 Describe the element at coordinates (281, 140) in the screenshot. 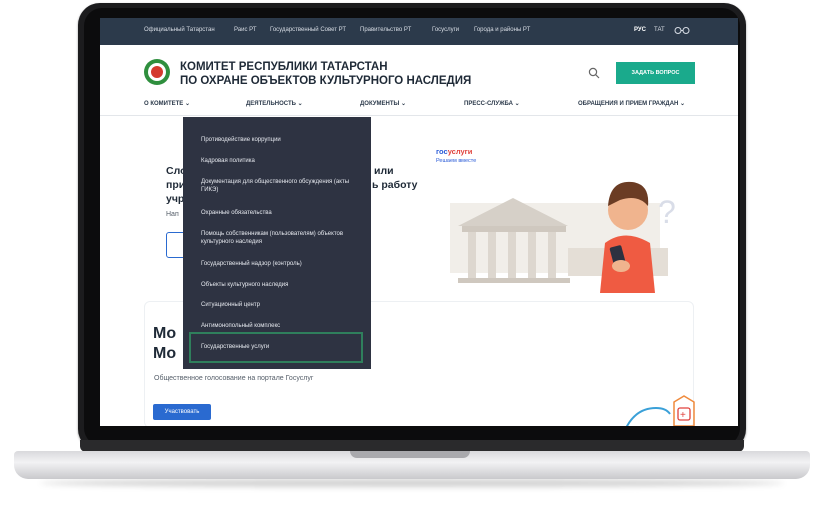

I see `menu-item-anticorruption: Противодействие коррупции` at that location.